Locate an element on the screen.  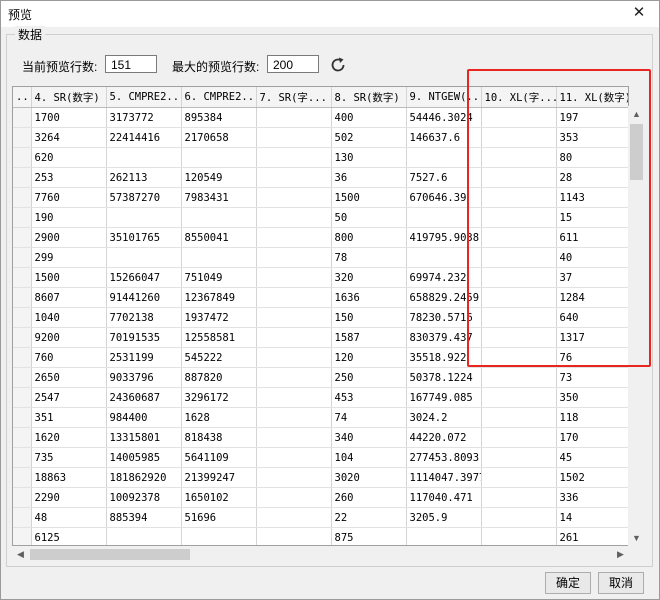
table-cell: 8607 is located at coordinates (69, 297).